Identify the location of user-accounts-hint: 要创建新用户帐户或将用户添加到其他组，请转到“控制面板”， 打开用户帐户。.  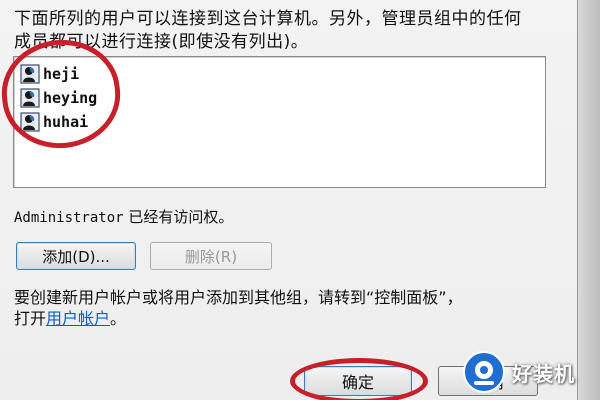
(294, 308).